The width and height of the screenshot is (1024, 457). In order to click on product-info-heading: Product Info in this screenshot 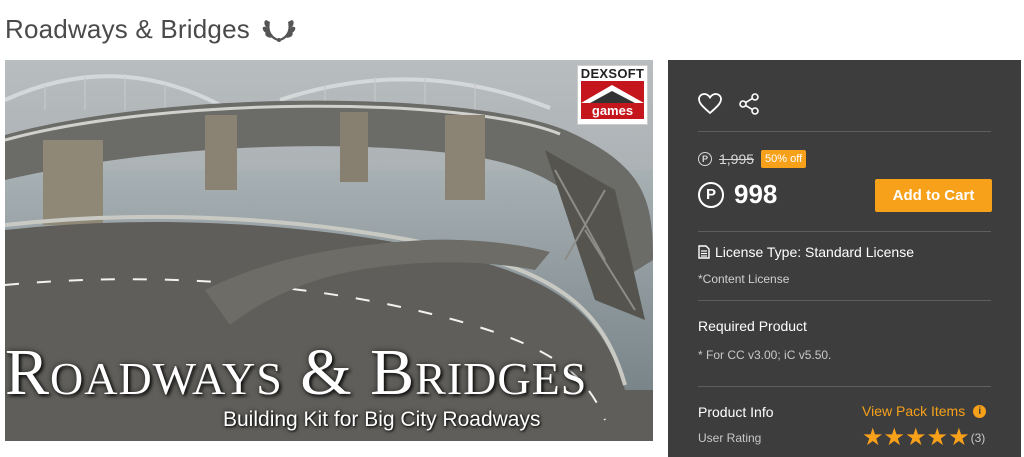, I will do `click(736, 412)`.